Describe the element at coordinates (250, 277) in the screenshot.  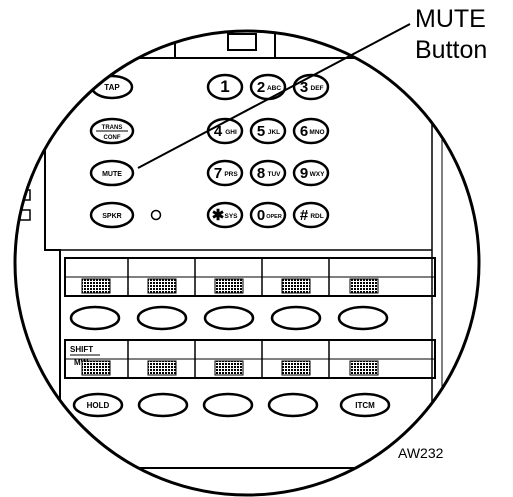
I see `upper-button-row` at that location.